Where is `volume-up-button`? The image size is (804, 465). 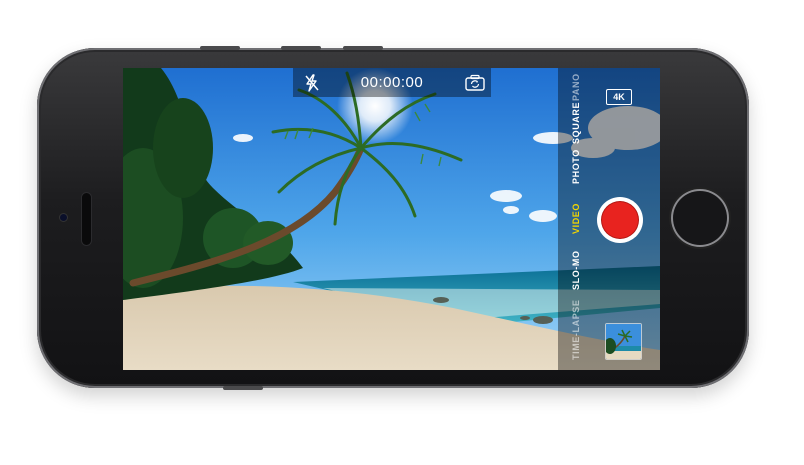
volume-up-button is located at coordinates (301, 48).